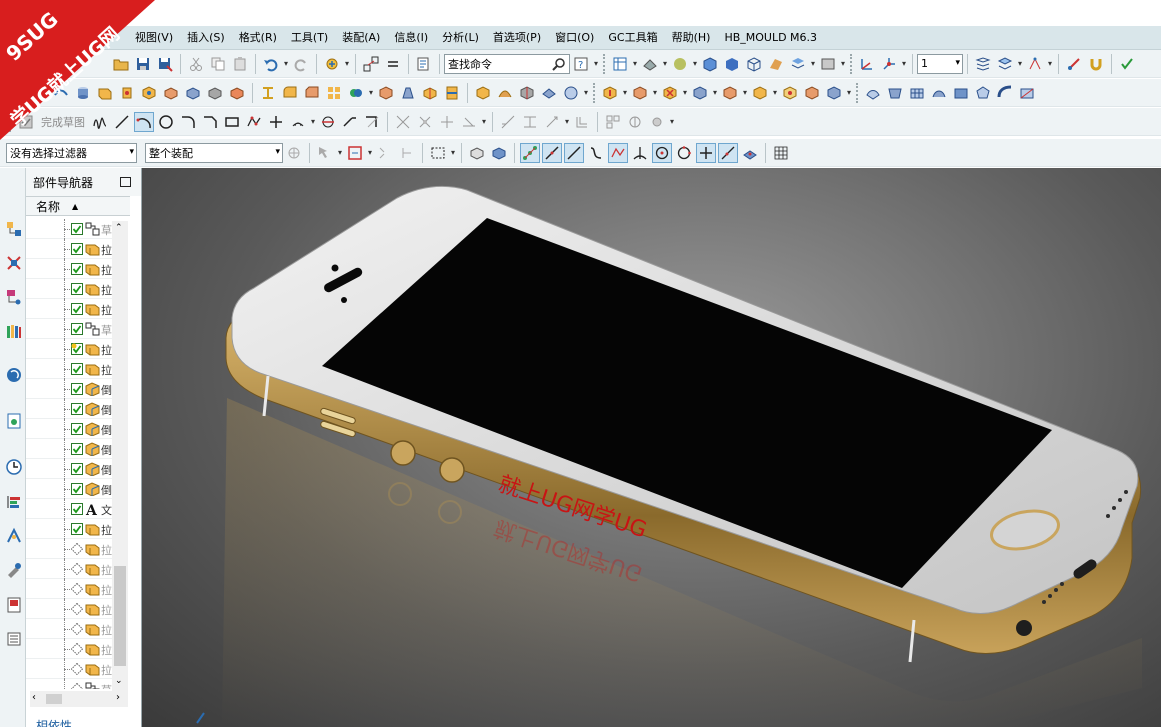 This screenshot has width=1161, height=727. What do you see at coordinates (613, 122) in the screenshot?
I see `sketch-grid-icon` at bounding box center [613, 122].